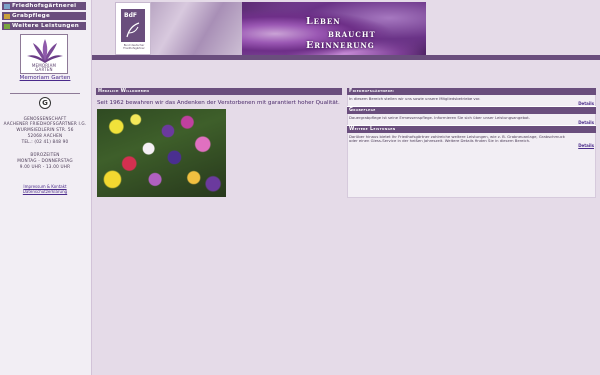 This screenshot has width=600, height=375. What do you see at coordinates (45, 166) in the screenshot?
I see `hours-time: 9.00 Uhr - 13.00 Uhr` at bounding box center [45, 166].